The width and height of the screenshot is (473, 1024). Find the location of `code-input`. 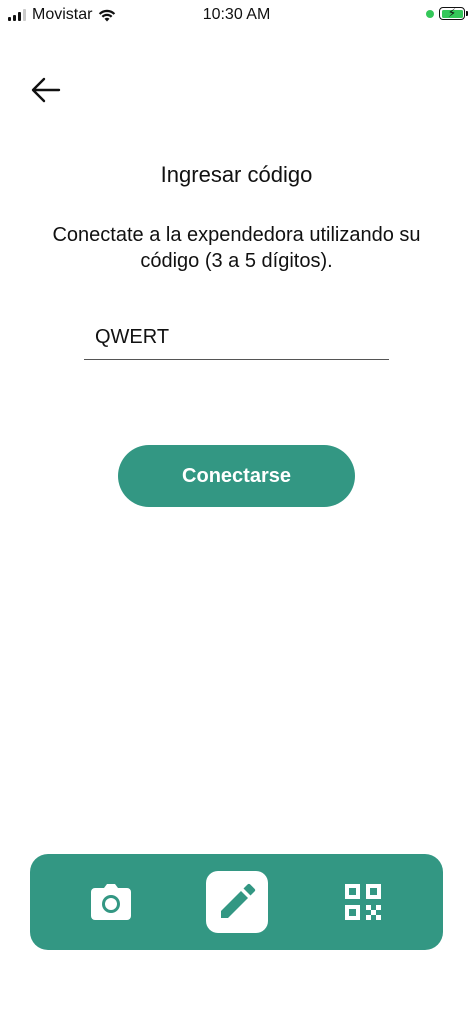

code-input is located at coordinates (236, 340).